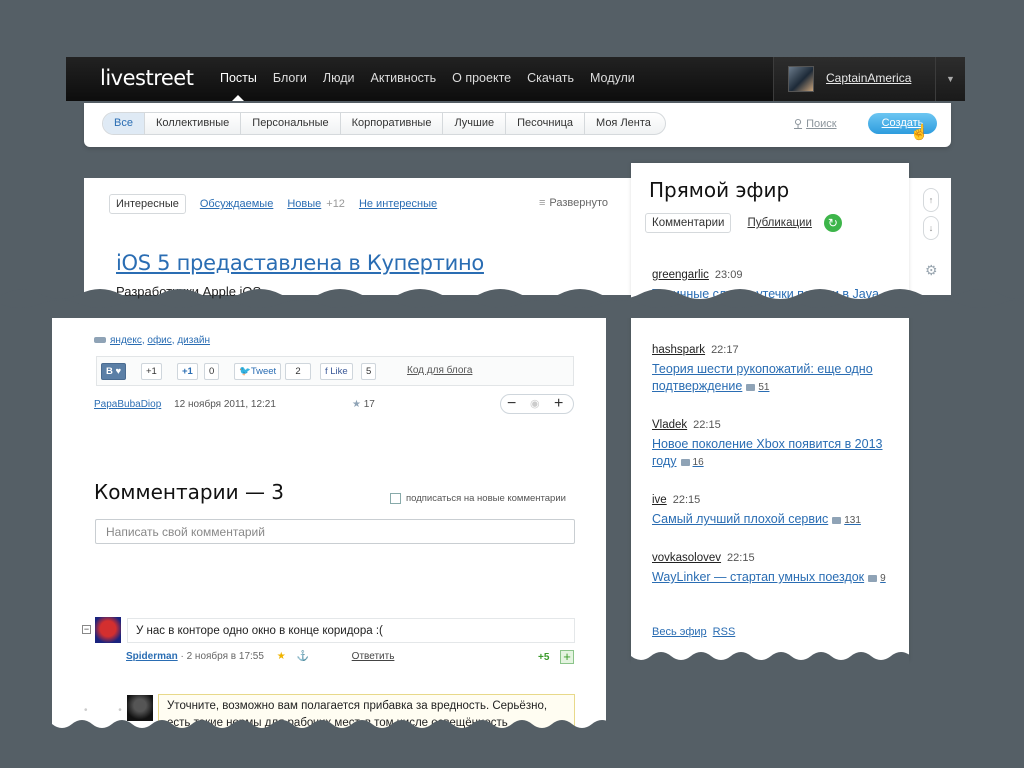  What do you see at coordinates (772, 510) in the screenshot?
I see `list-item: ive 22:15 Самый лучший плохой сервис 131` at bounding box center [772, 510].